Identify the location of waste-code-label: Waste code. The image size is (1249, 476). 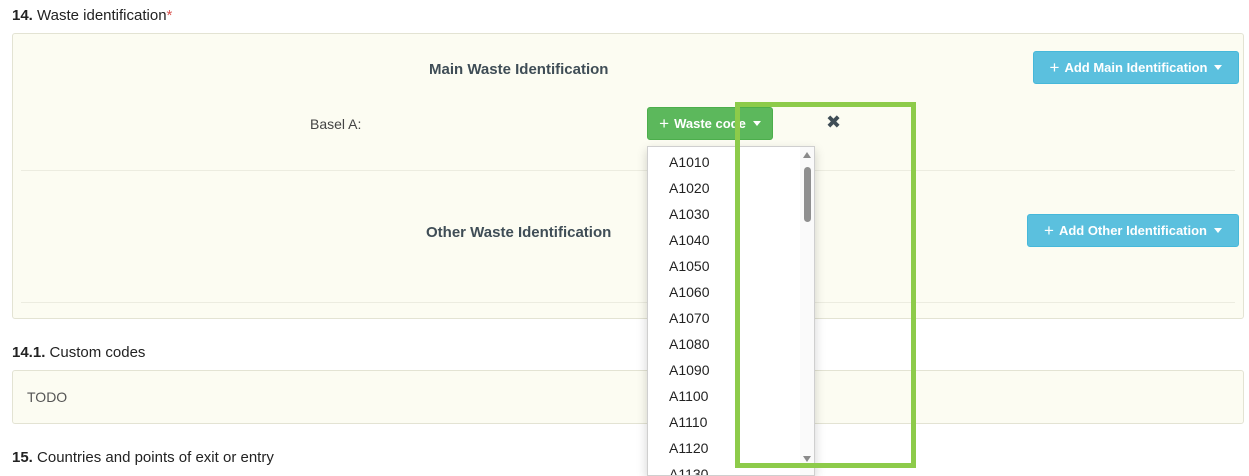
(710, 123).